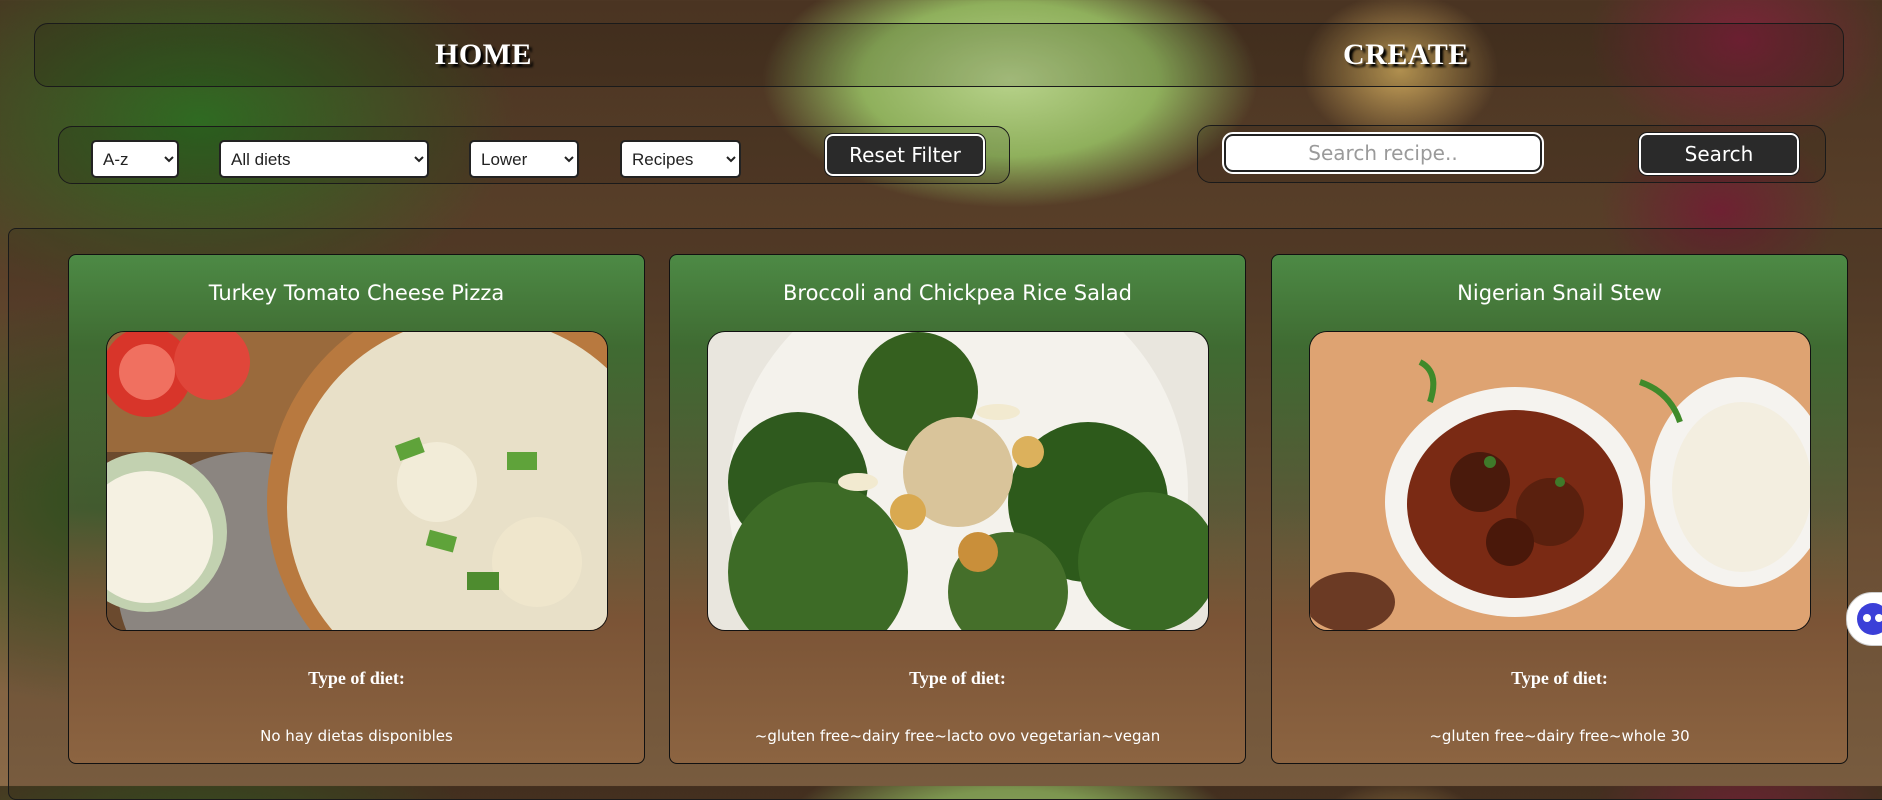 Image resolution: width=1882 pixels, height=800 pixels. I want to click on nav-home-link: HOME, so click(483, 55).